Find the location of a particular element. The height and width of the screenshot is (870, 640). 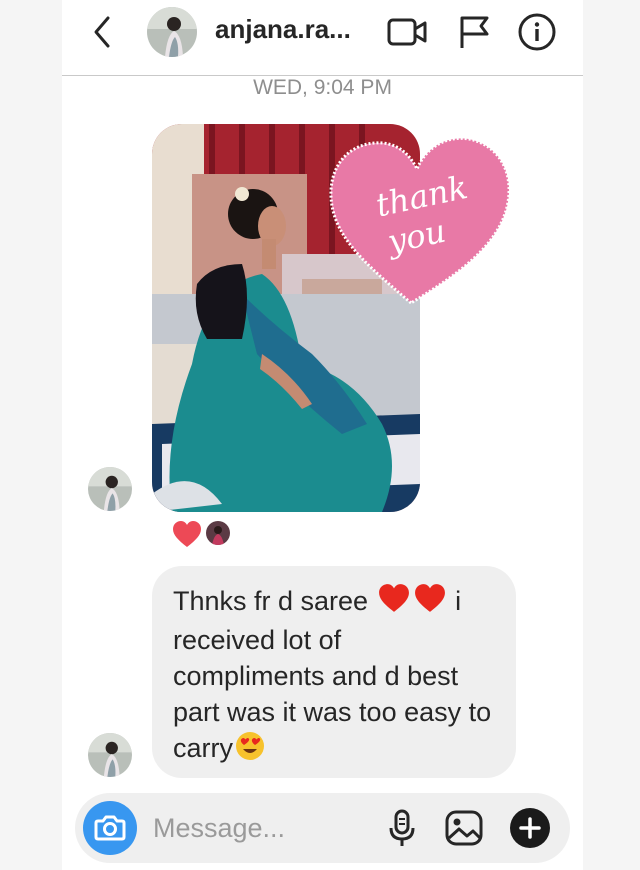

info-icon is located at coordinates (537, 32).